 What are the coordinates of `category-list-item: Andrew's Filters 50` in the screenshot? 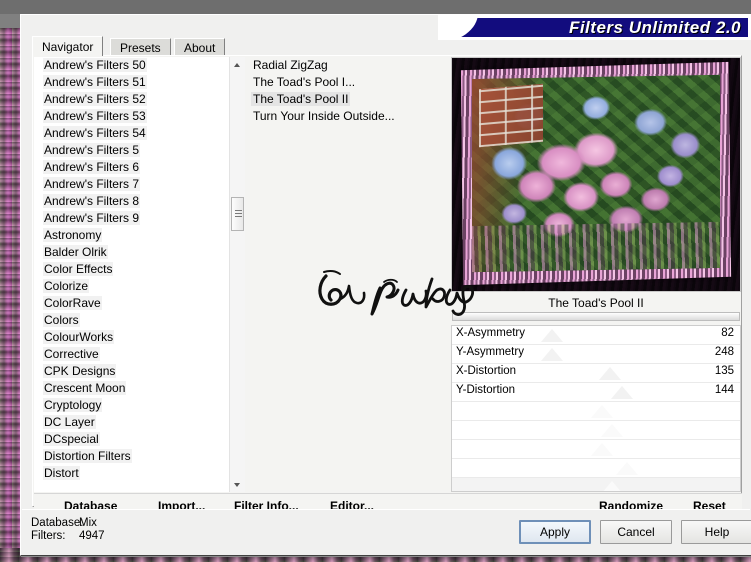 It's located at (135, 65).